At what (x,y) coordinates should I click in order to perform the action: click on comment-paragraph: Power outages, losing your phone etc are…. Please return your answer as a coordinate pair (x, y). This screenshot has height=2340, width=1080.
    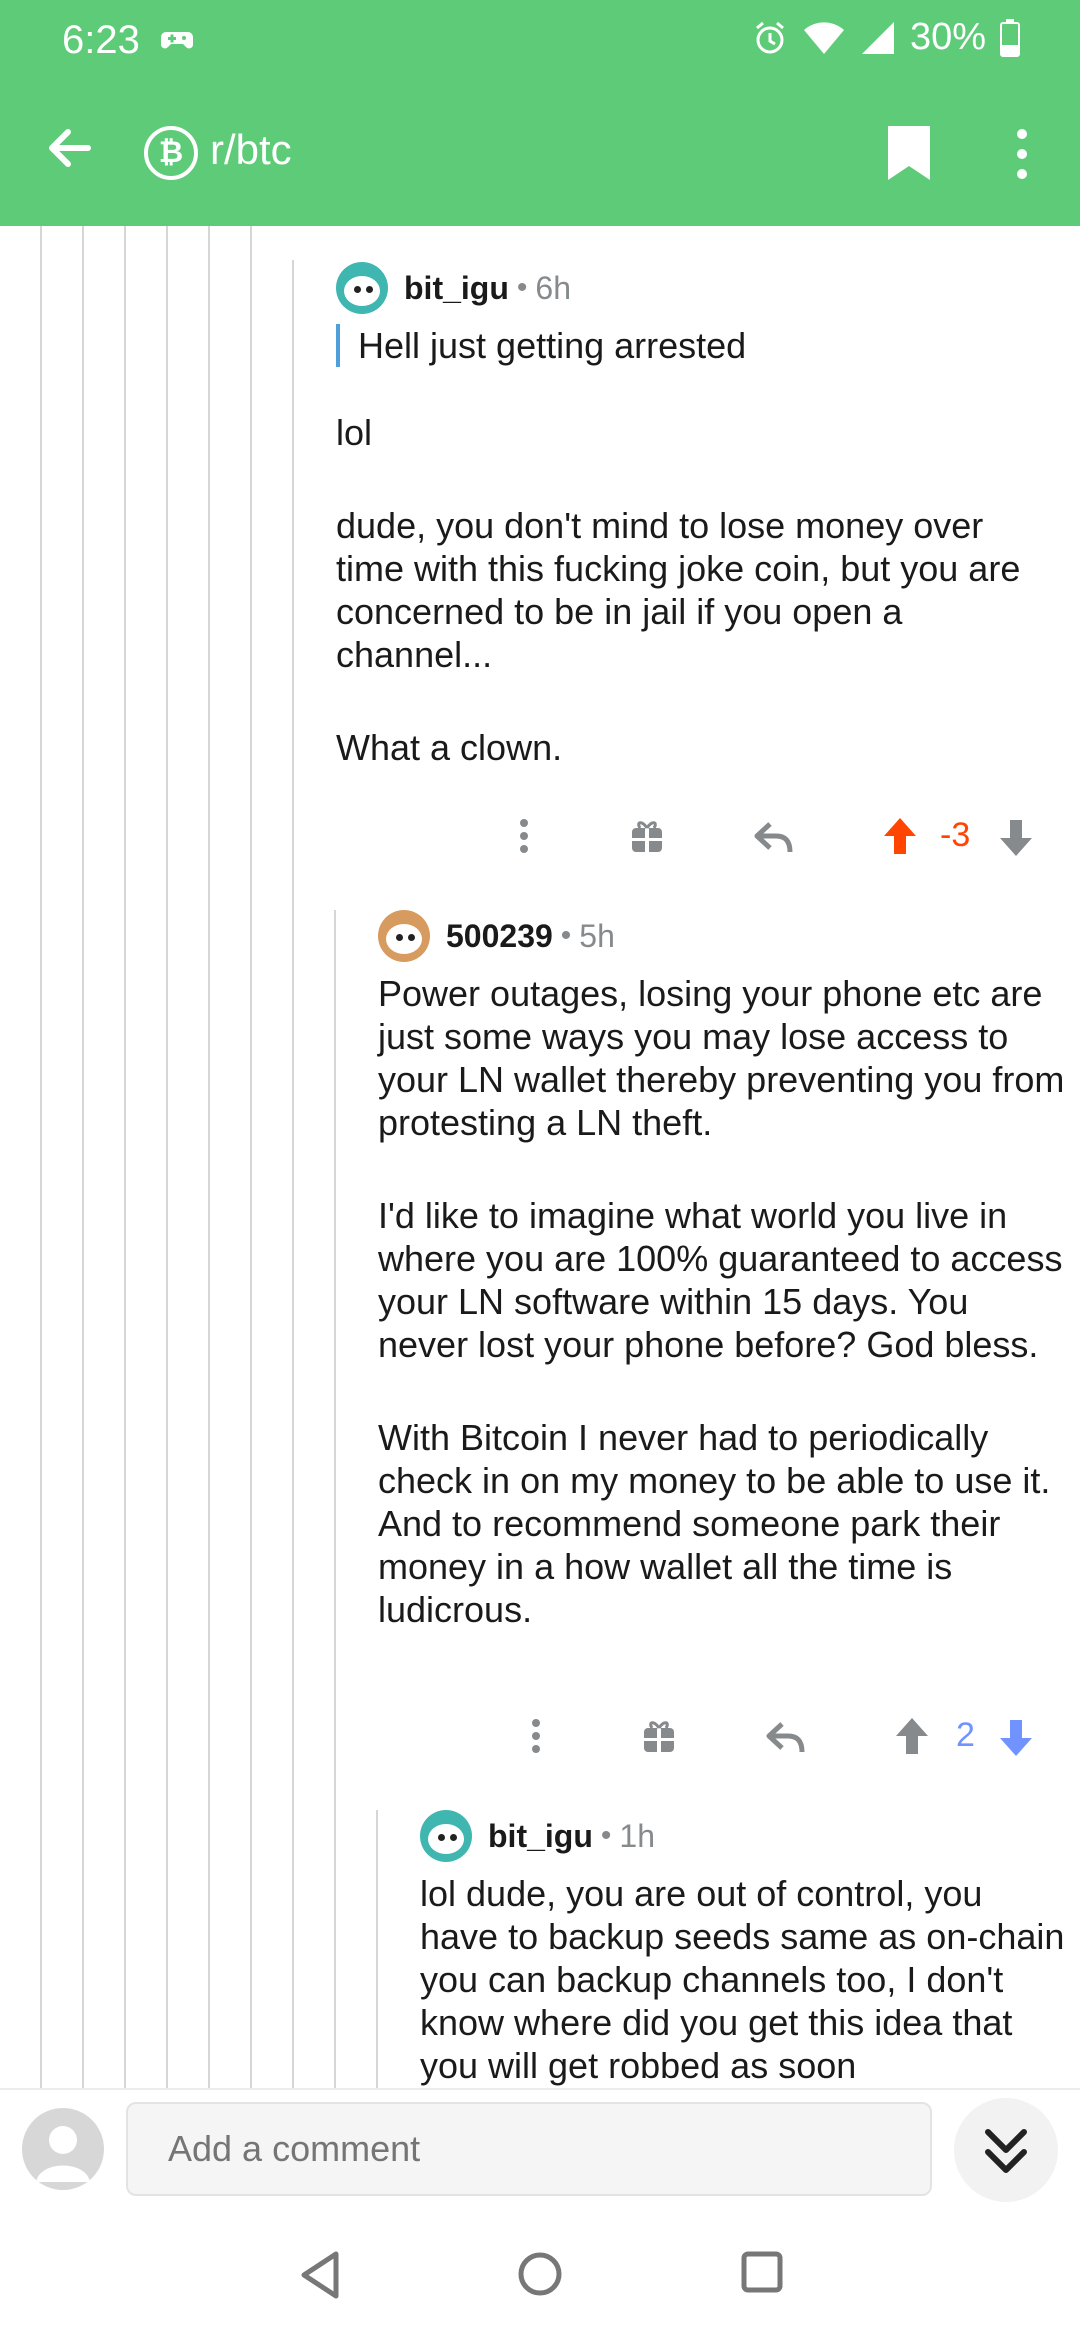
    Looking at the image, I should click on (721, 1058).